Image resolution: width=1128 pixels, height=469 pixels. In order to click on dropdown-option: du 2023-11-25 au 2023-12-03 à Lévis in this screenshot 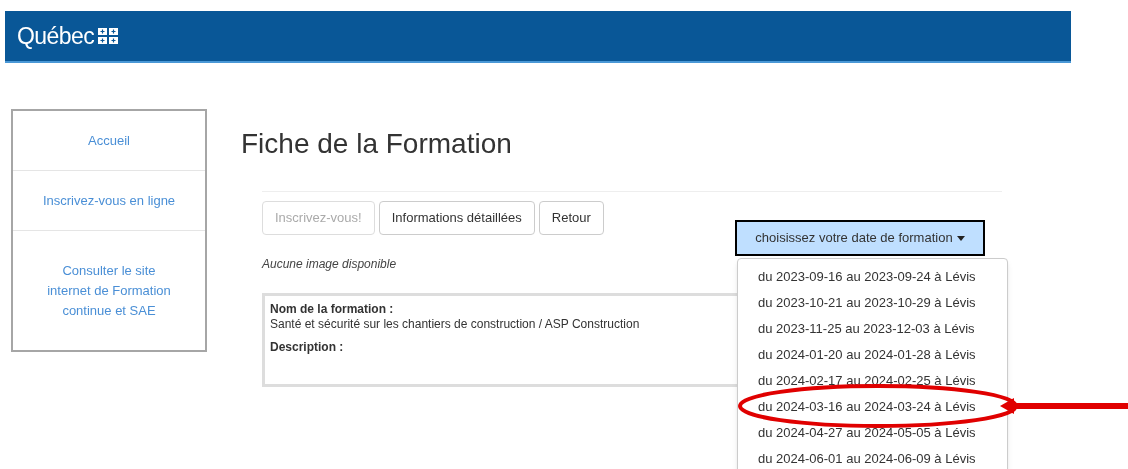, I will do `click(872, 329)`.